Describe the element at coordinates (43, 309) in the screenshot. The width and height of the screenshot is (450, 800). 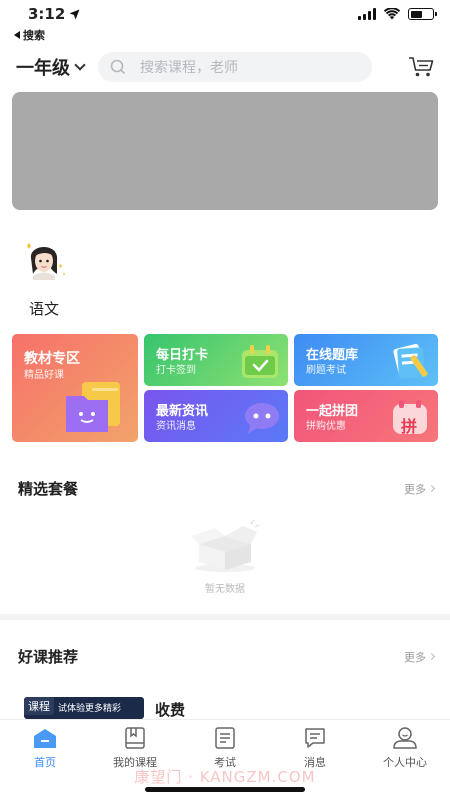
I see `subject-label: 语文` at that location.